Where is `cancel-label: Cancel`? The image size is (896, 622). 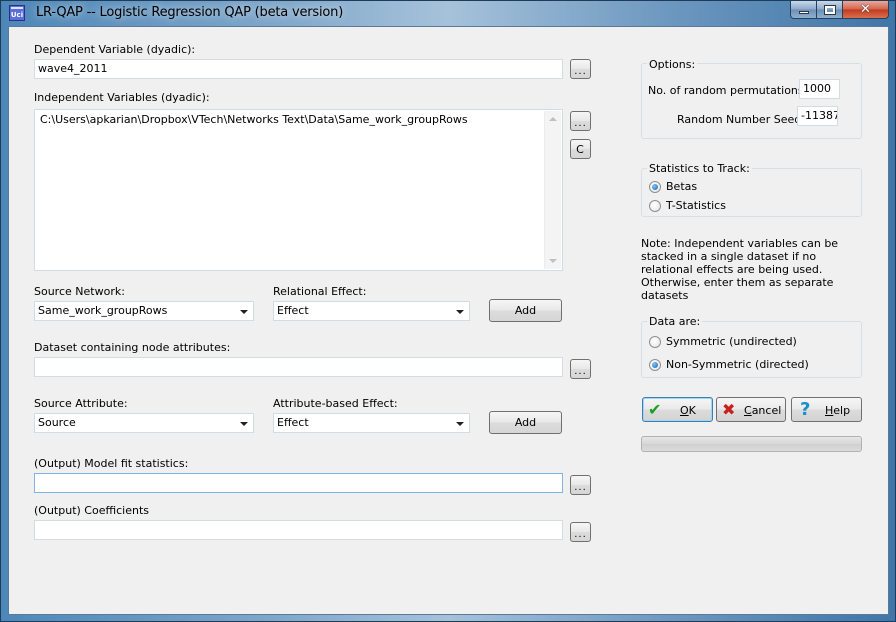 cancel-label: Cancel is located at coordinates (762, 410).